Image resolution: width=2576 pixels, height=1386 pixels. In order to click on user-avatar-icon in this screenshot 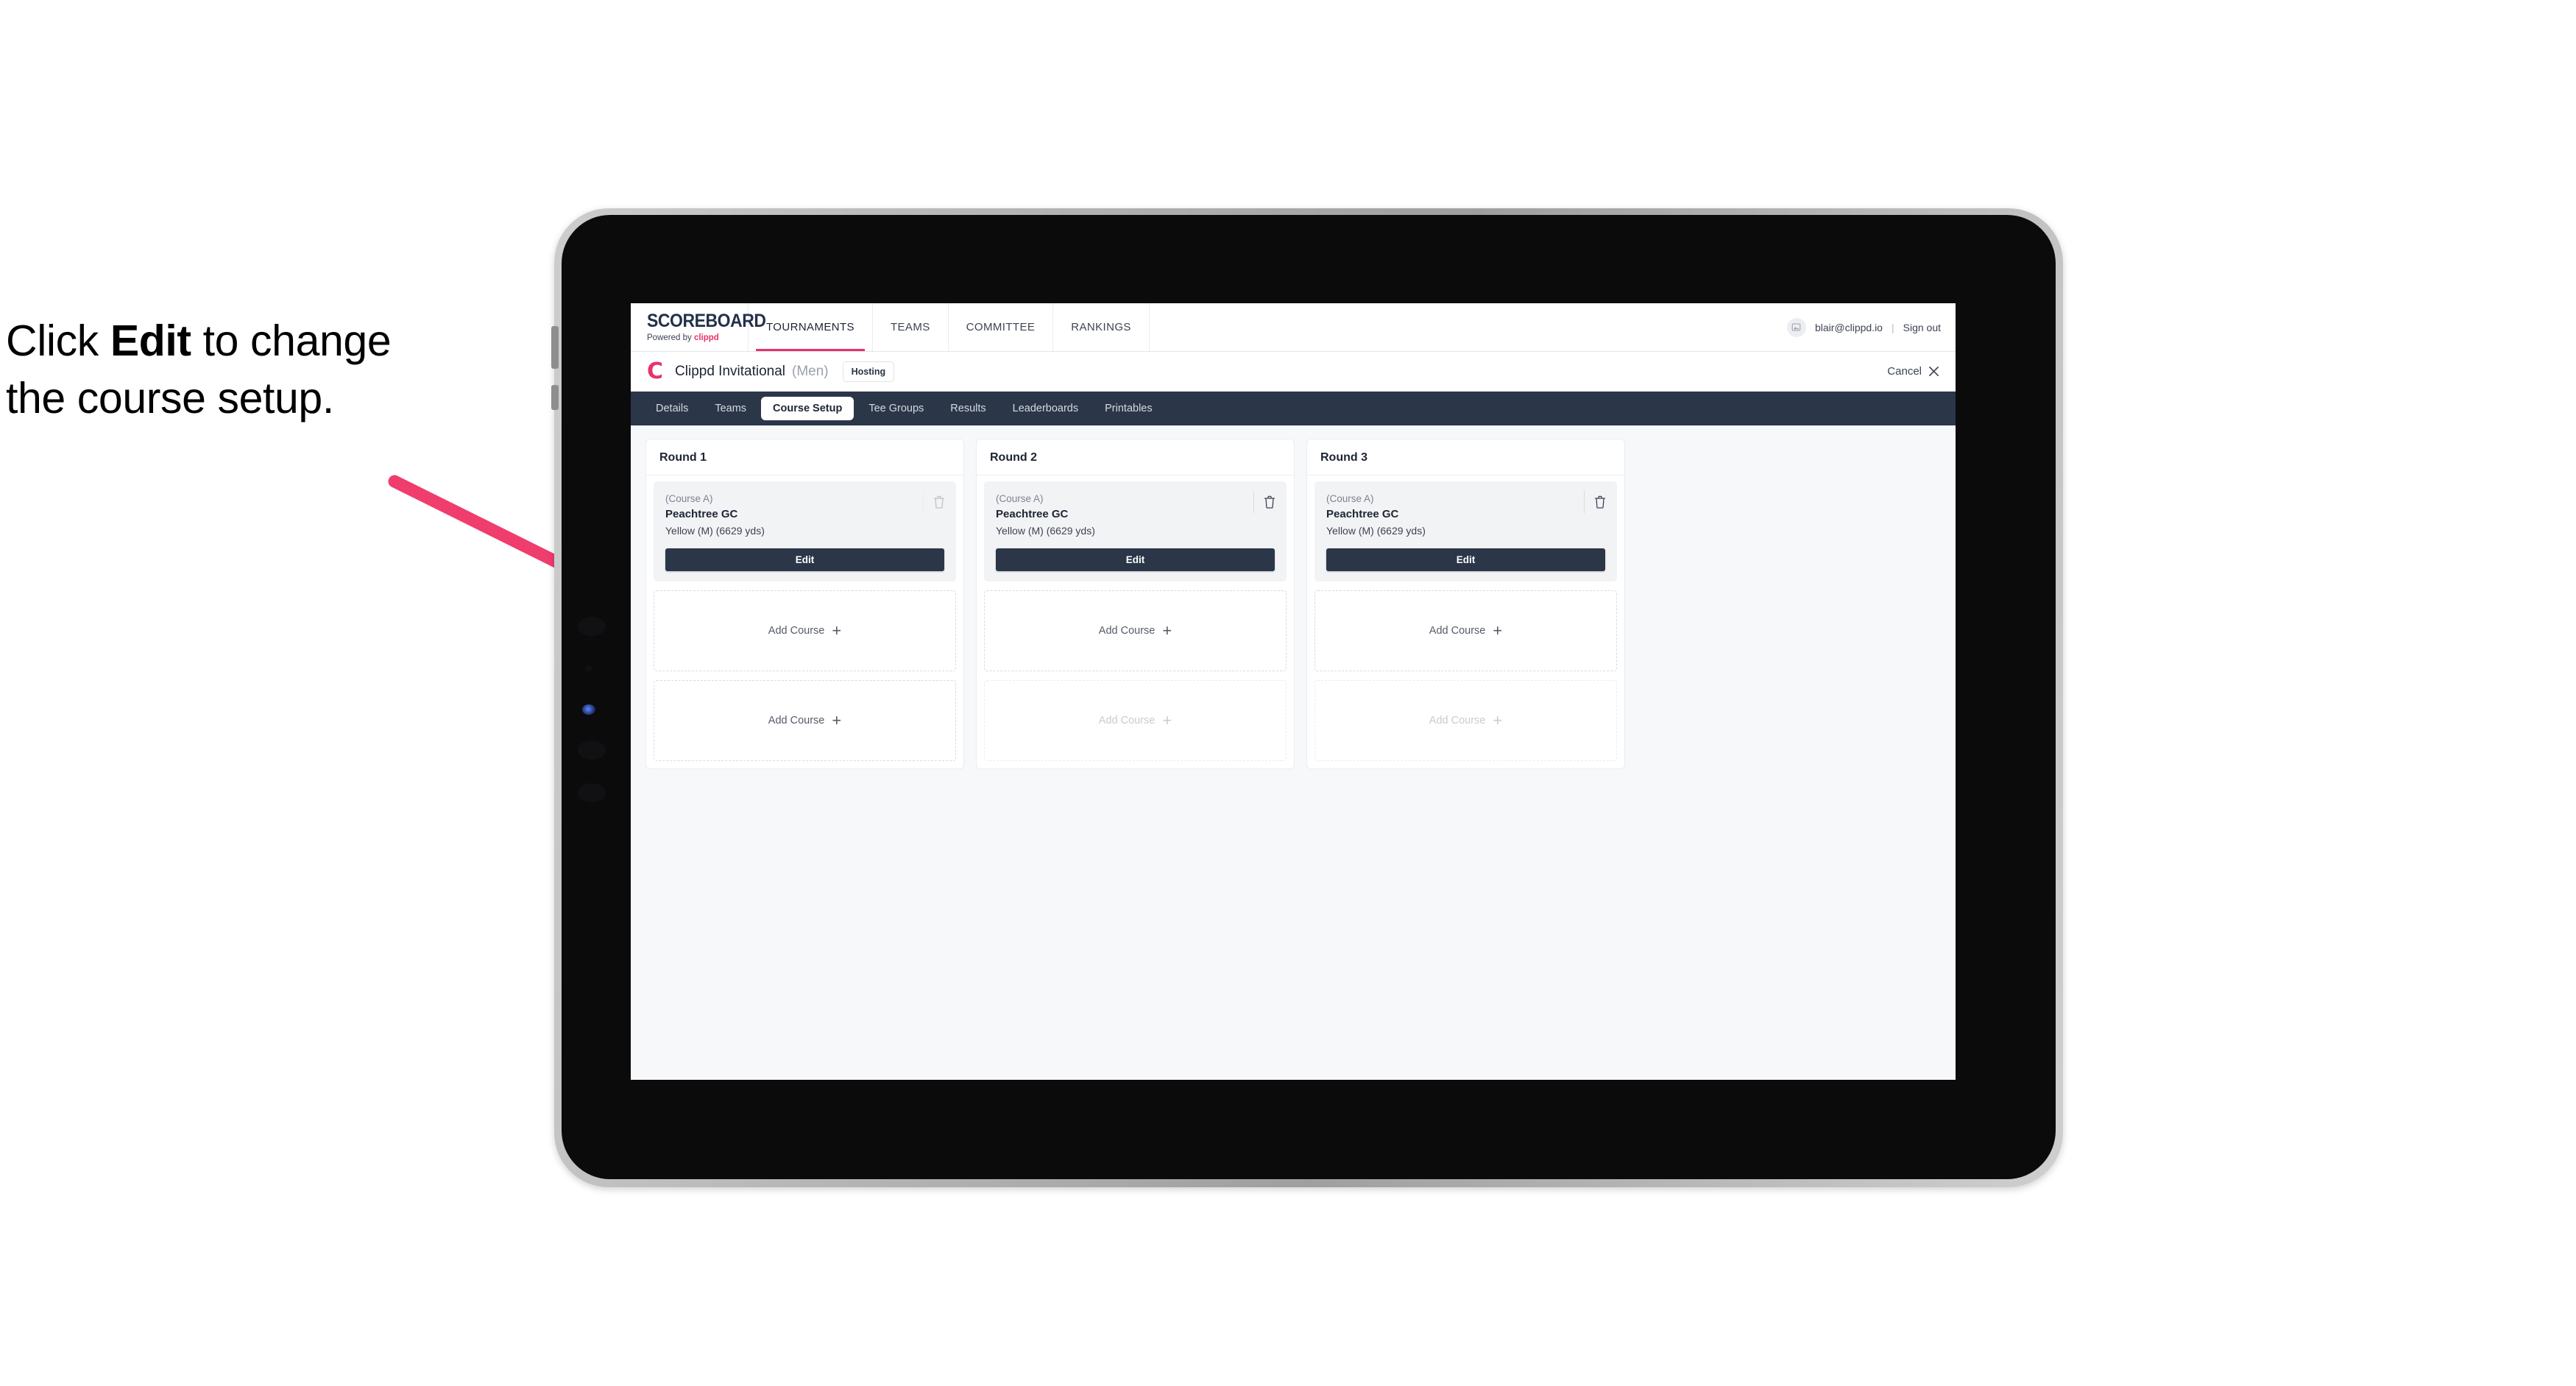, I will do `click(1796, 327)`.